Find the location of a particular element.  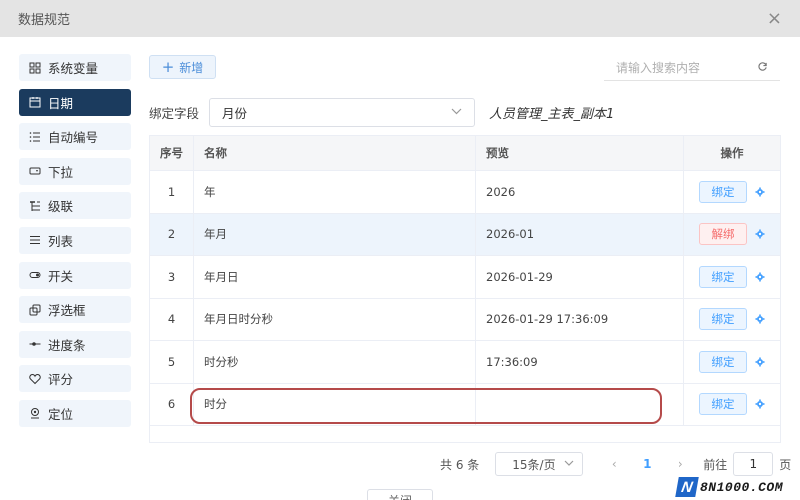

dialog-title: 数据规范 is located at coordinates (44, 20).